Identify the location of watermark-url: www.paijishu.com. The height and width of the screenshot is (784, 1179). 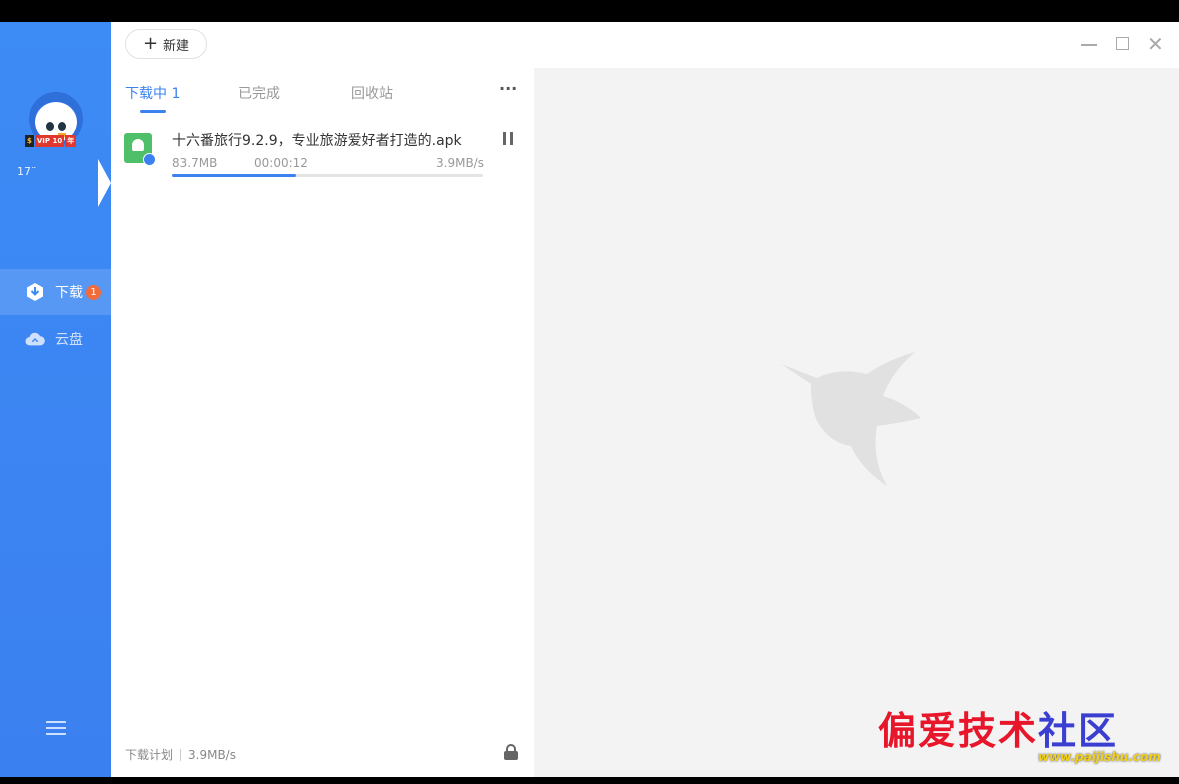
(1099, 757).